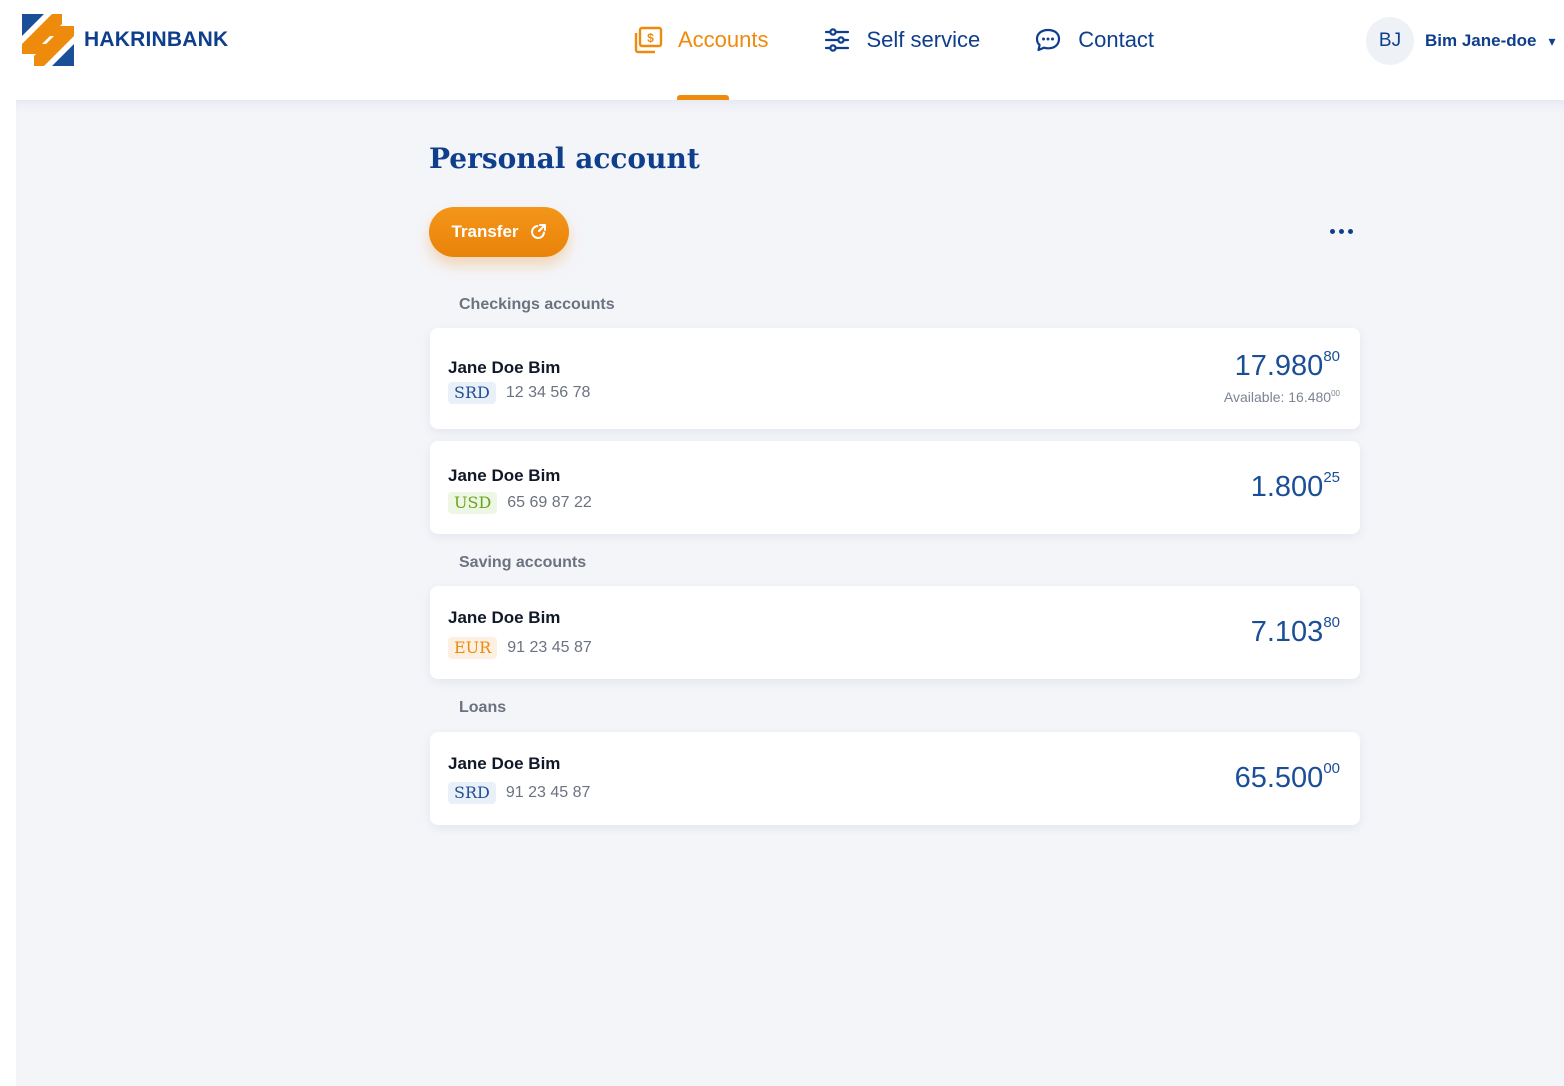 This screenshot has width=1564, height=1086. Describe the element at coordinates (1390, 41) in the screenshot. I see `avatar: BJ` at that location.